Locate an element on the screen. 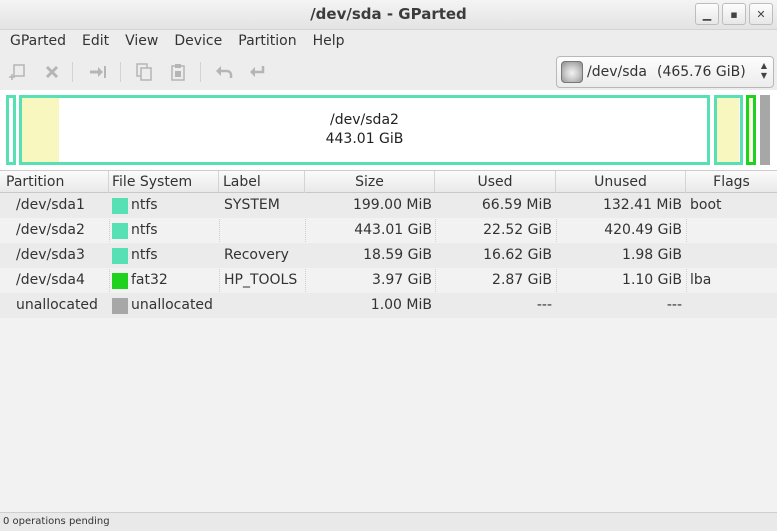  maximize-icon: ▪ is located at coordinates (734, 14).